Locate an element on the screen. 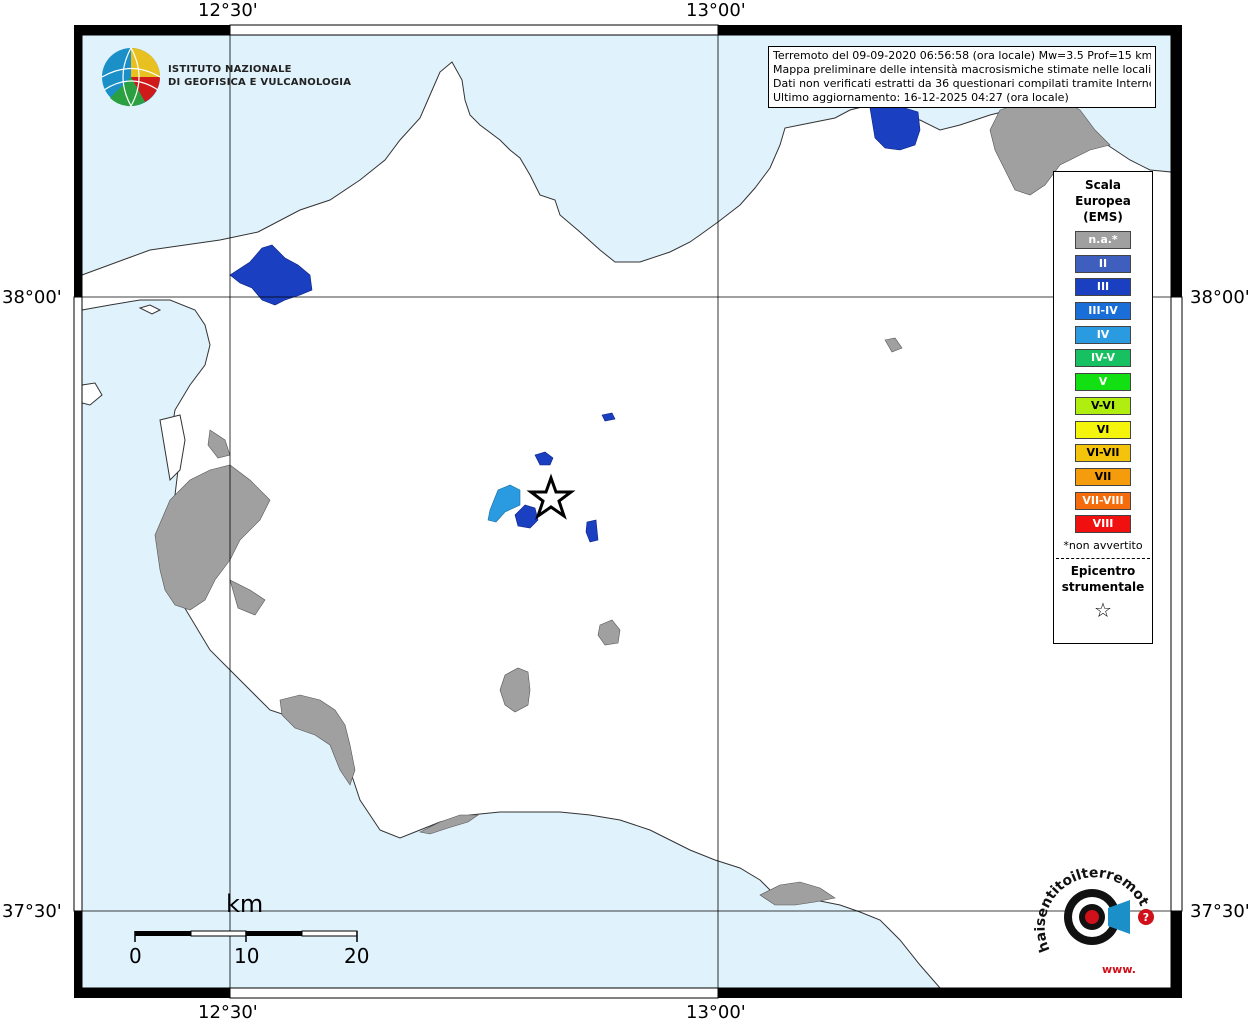 The height and width of the screenshot is (1024, 1255). lat-label-left-bottom: 37°30' is located at coordinates (32, 911).